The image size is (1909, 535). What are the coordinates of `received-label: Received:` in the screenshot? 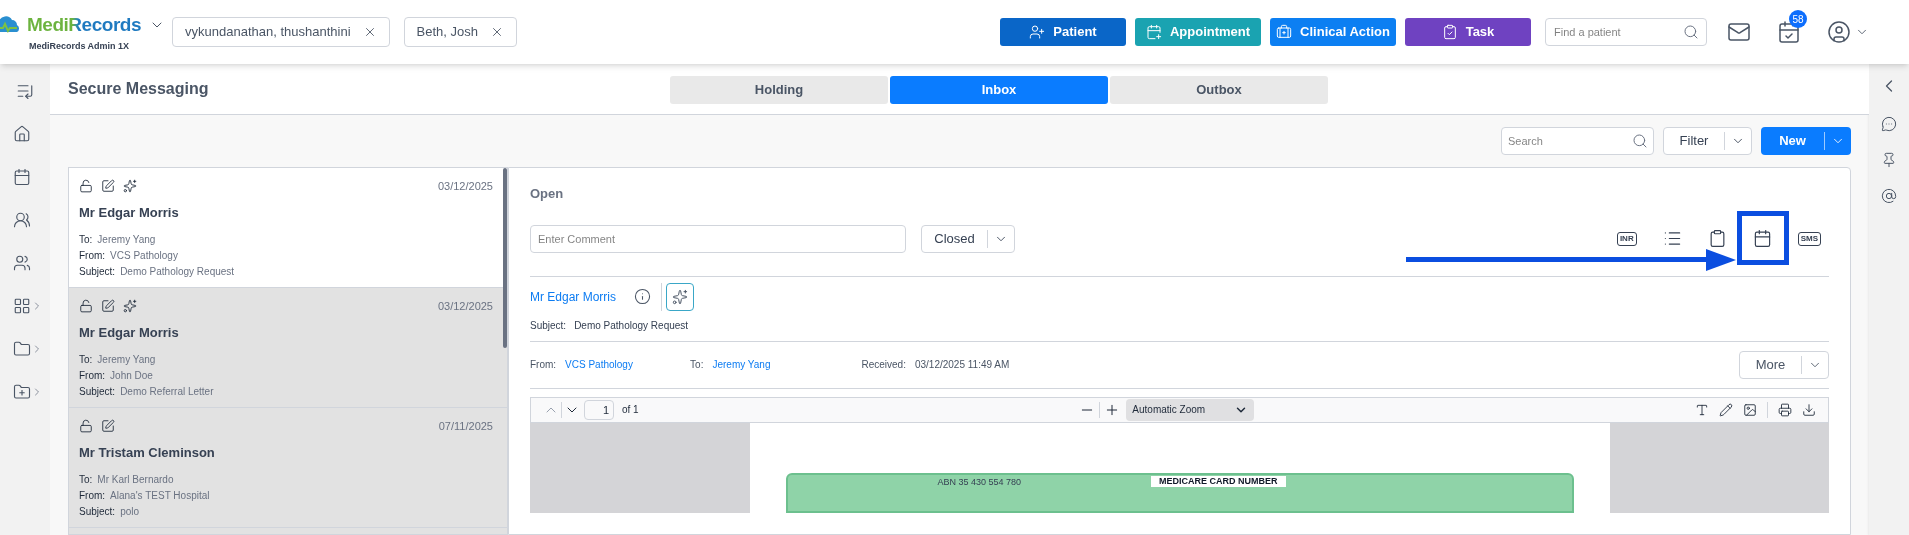 It's located at (883, 365).